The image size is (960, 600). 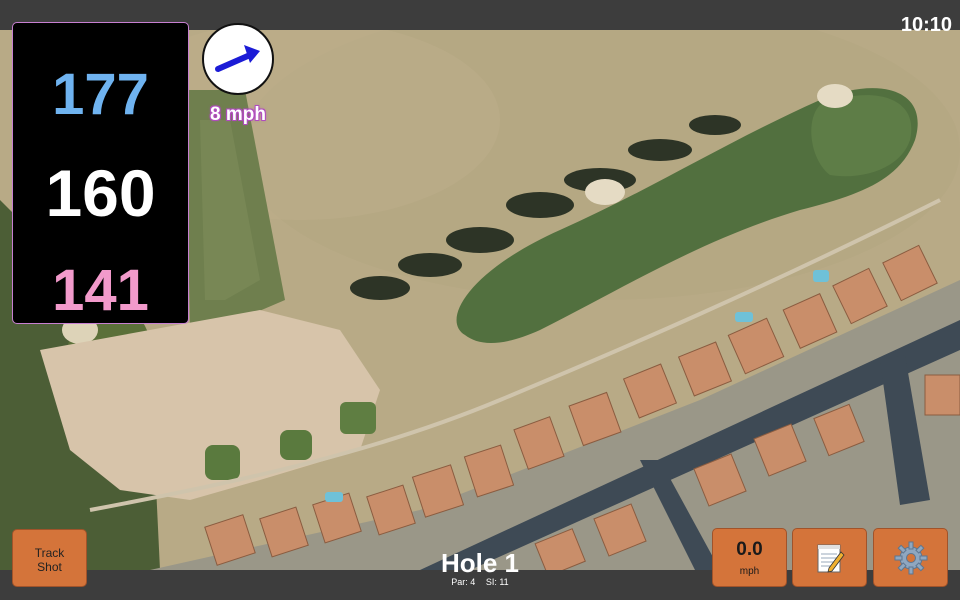 What do you see at coordinates (49, 567) in the screenshot?
I see `track-shot-label-line2: Shot` at bounding box center [49, 567].